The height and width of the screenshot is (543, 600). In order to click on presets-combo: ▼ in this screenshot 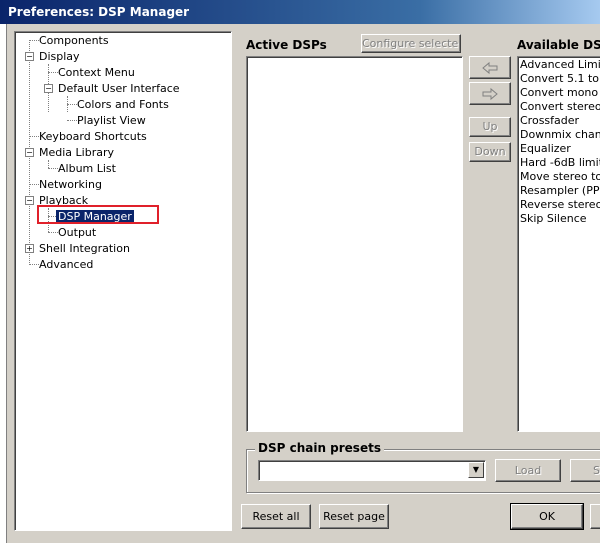, I will do `click(372, 470)`.